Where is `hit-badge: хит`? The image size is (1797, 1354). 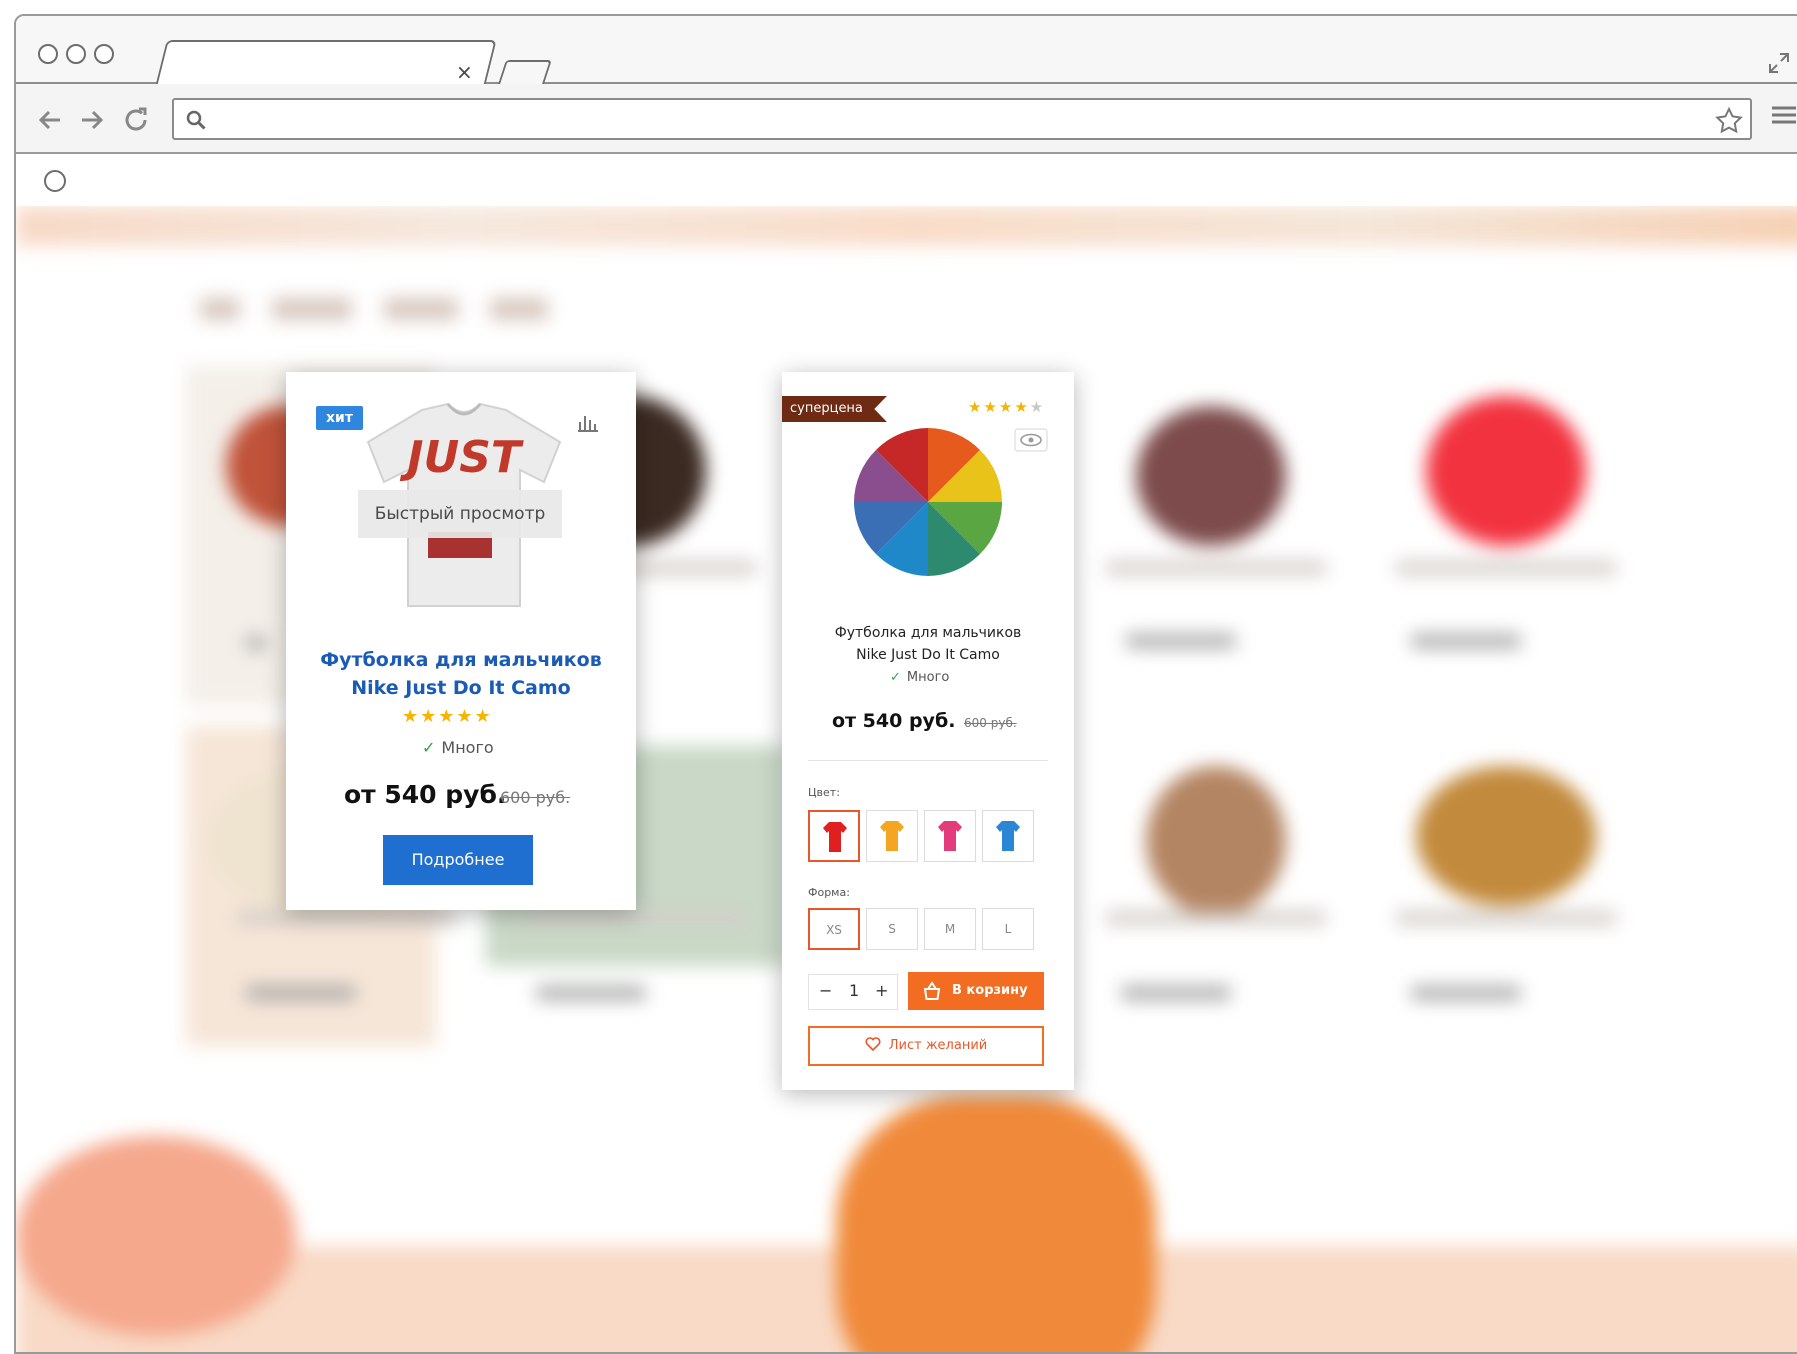
hit-badge: хит is located at coordinates (339, 418).